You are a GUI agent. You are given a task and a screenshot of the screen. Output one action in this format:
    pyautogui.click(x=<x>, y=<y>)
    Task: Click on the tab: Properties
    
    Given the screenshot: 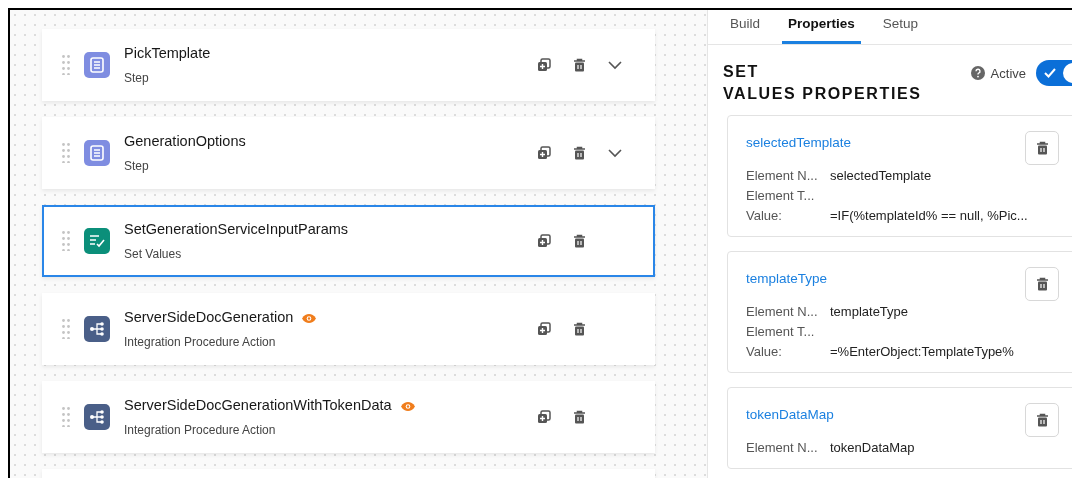 What is the action you would take?
    pyautogui.click(x=821, y=28)
    